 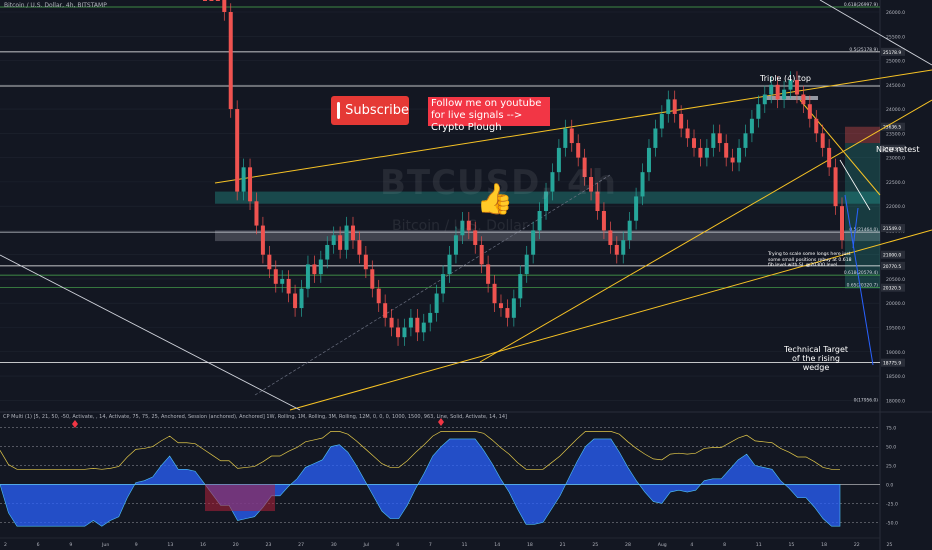 What do you see at coordinates (866, 400) in the screenshot?
I see `fib-label: 0(17956.0)` at bounding box center [866, 400].